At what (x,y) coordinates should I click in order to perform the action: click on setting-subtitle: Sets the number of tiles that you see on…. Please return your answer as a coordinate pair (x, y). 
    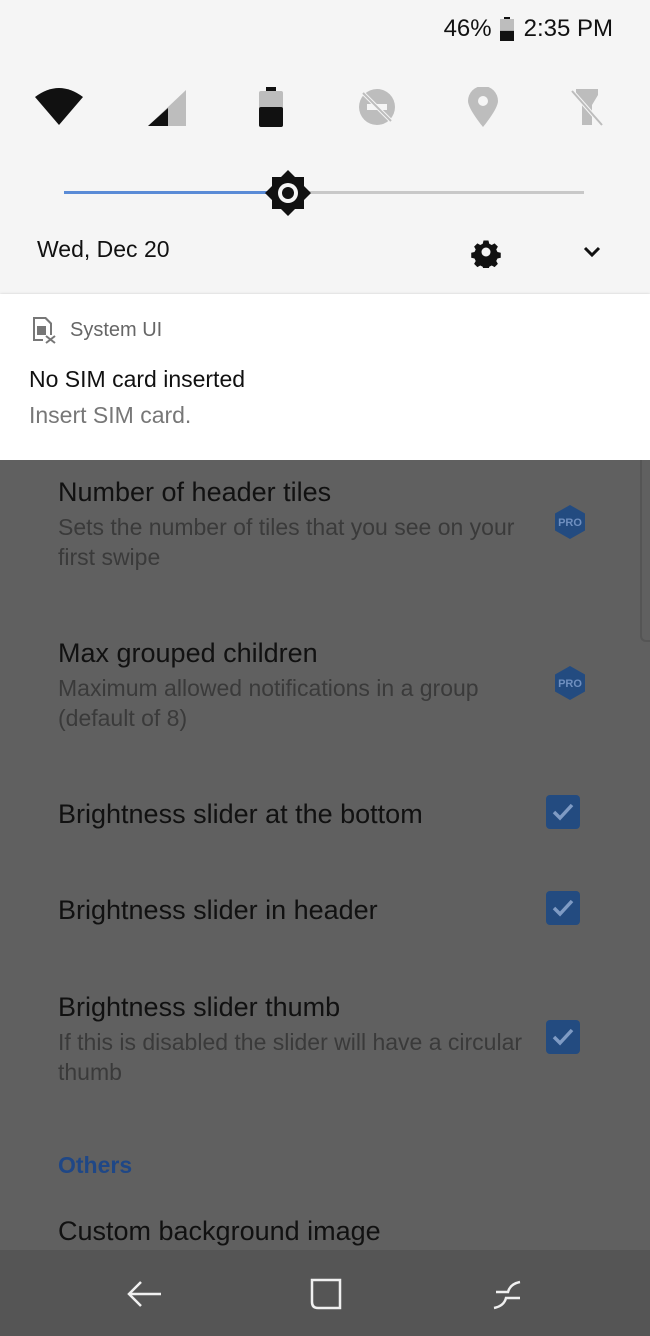
    Looking at the image, I should click on (286, 542).